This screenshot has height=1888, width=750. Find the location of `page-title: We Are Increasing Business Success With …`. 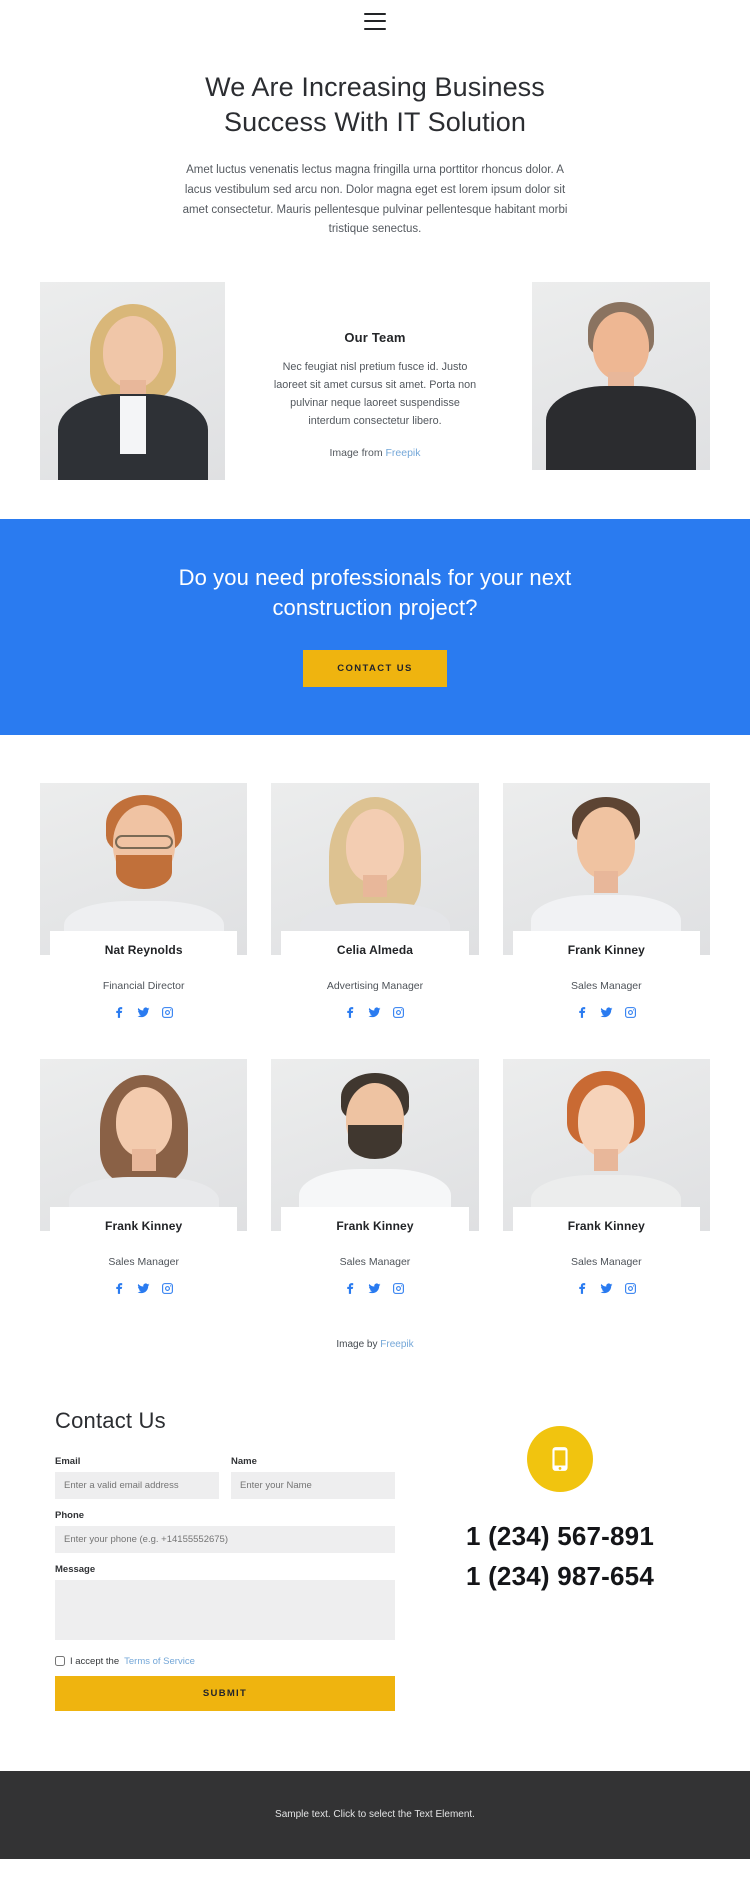

page-title: We Are Increasing Business Success With … is located at coordinates (375, 105).